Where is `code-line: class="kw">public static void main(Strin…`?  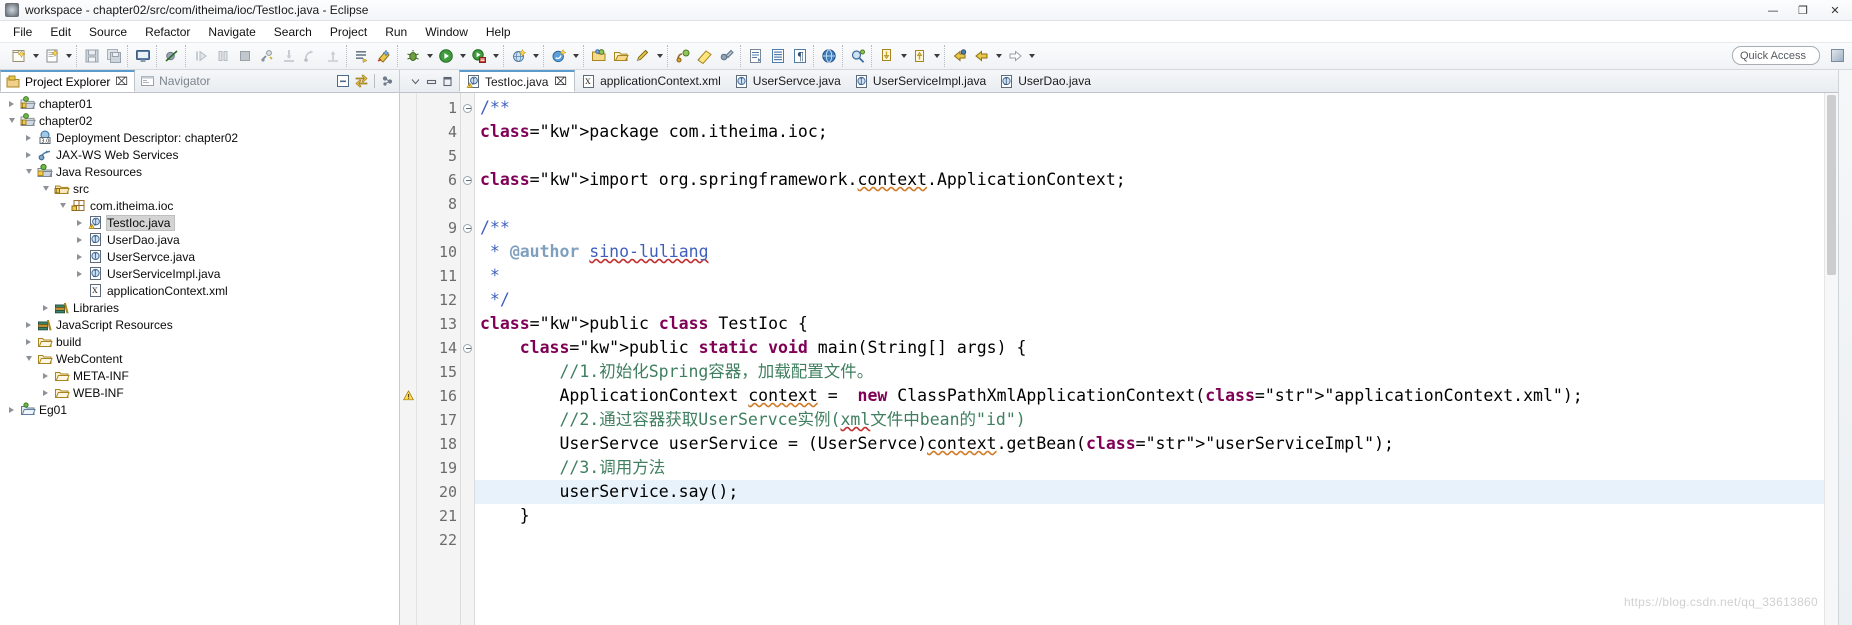
code-line: class="kw">public static void main(Strin… is located at coordinates (1149, 348).